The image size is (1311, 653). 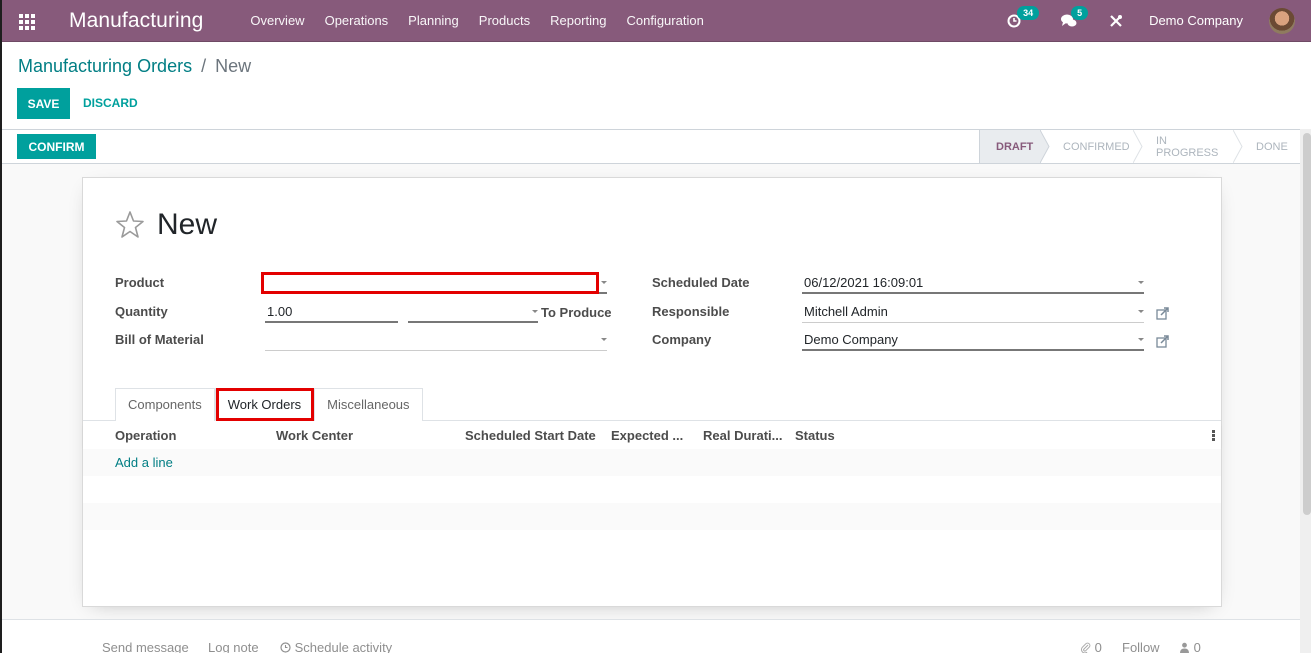 What do you see at coordinates (973, 313) in the screenshot?
I see `responsible-field: Mitchell Admin` at bounding box center [973, 313].